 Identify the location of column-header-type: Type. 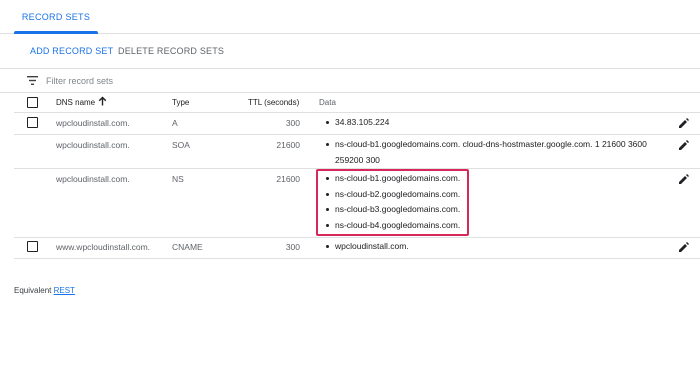
(181, 102).